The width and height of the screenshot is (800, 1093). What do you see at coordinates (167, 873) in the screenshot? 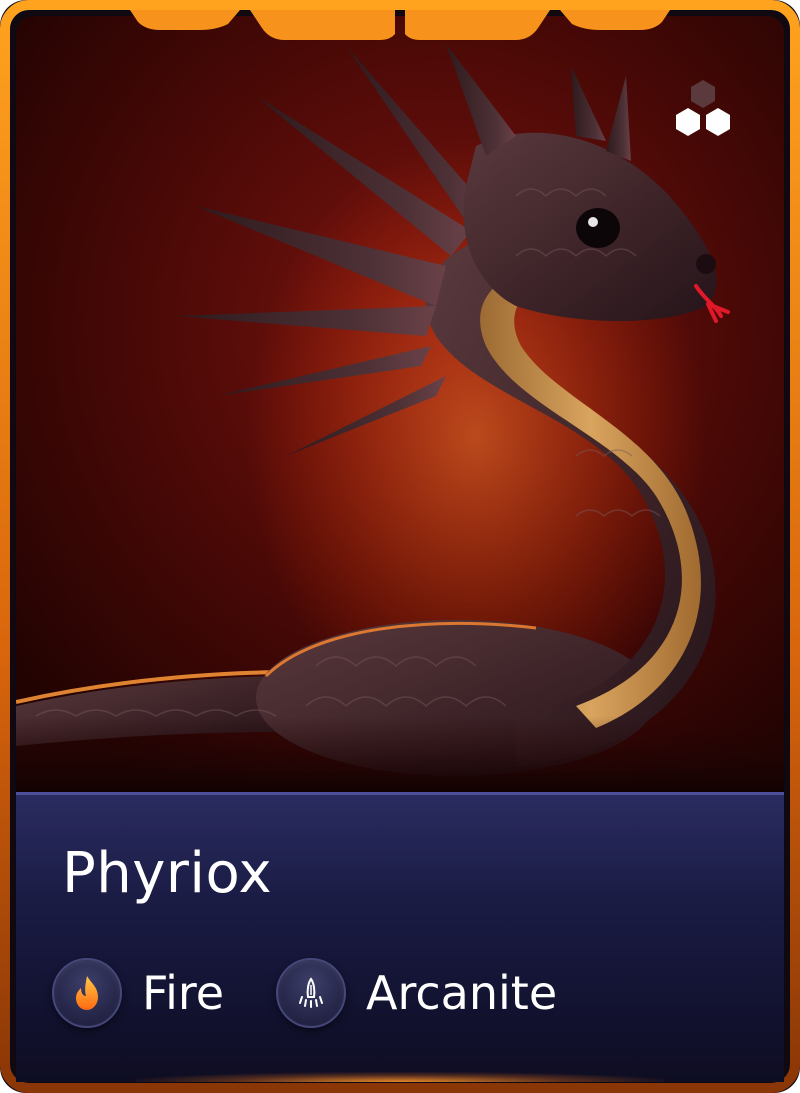
I see `creature-name: Phyriox` at bounding box center [167, 873].